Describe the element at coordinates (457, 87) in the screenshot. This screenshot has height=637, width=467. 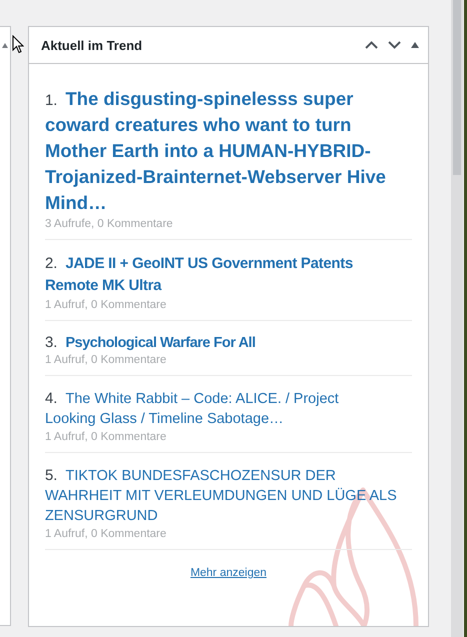
I see `scrollbar-thumb` at that location.